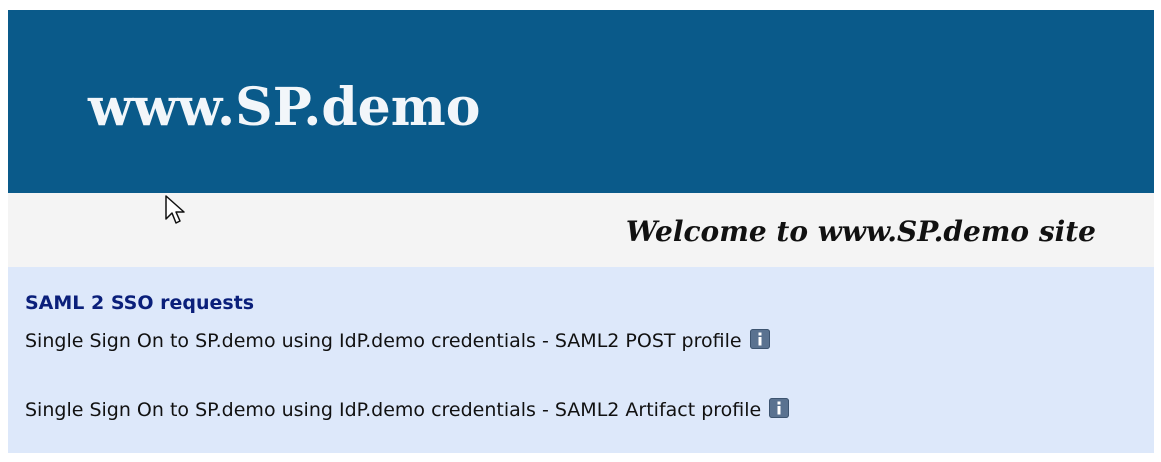 The image size is (1161, 462). I want to click on site-title: www.SP.demo, so click(284, 107).